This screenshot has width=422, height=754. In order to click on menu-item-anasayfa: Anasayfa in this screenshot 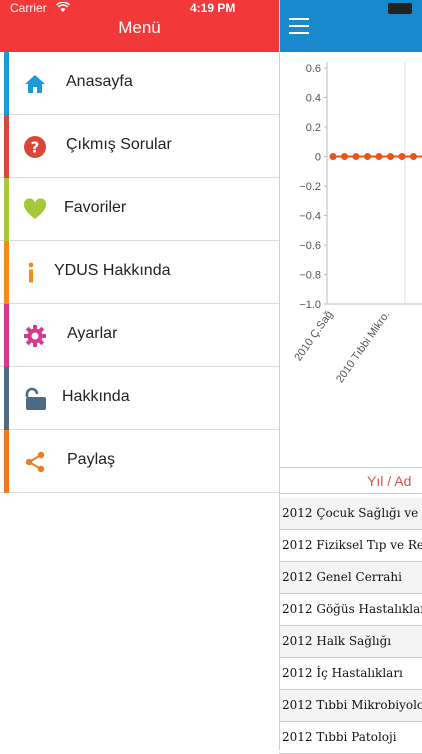, I will do `click(139, 83)`.